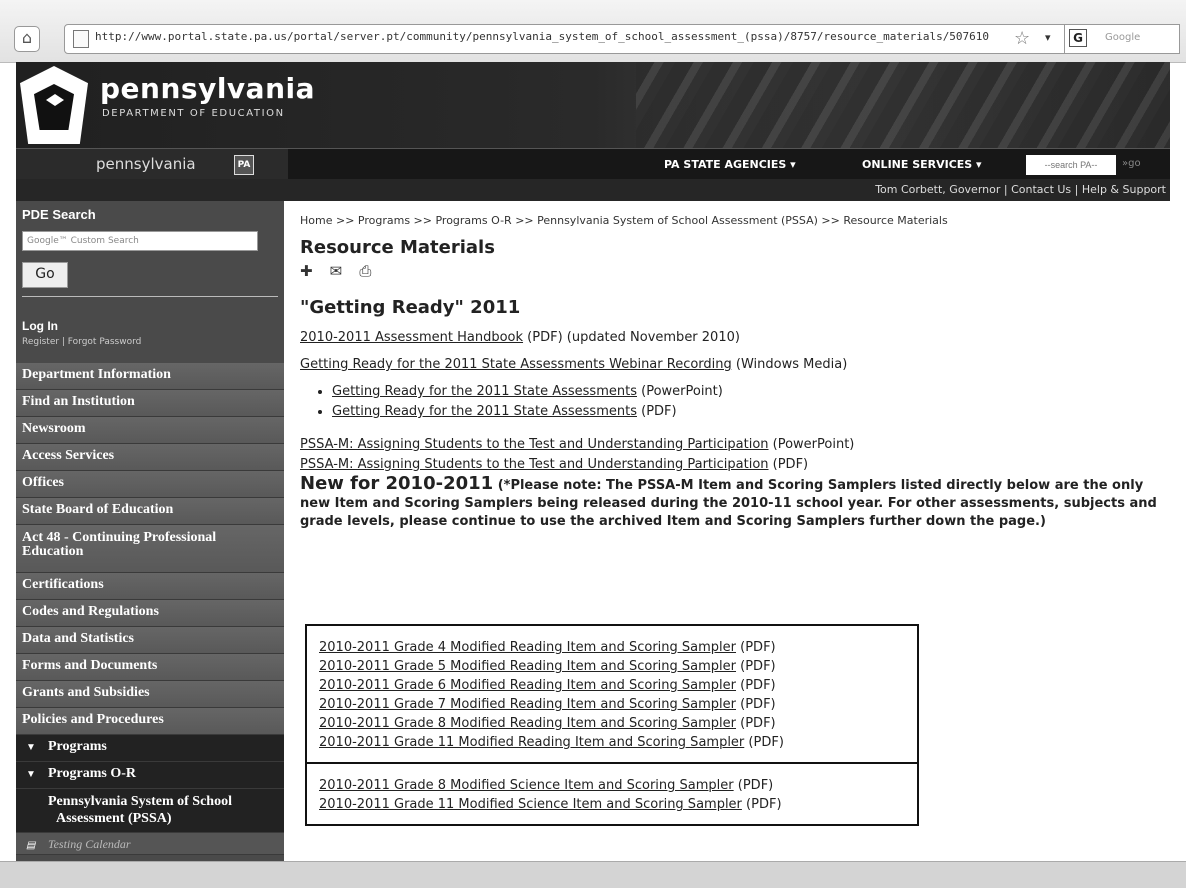 The image size is (1186, 888). What do you see at coordinates (365, 271) in the screenshot?
I see `print-icon: ⎙` at bounding box center [365, 271].